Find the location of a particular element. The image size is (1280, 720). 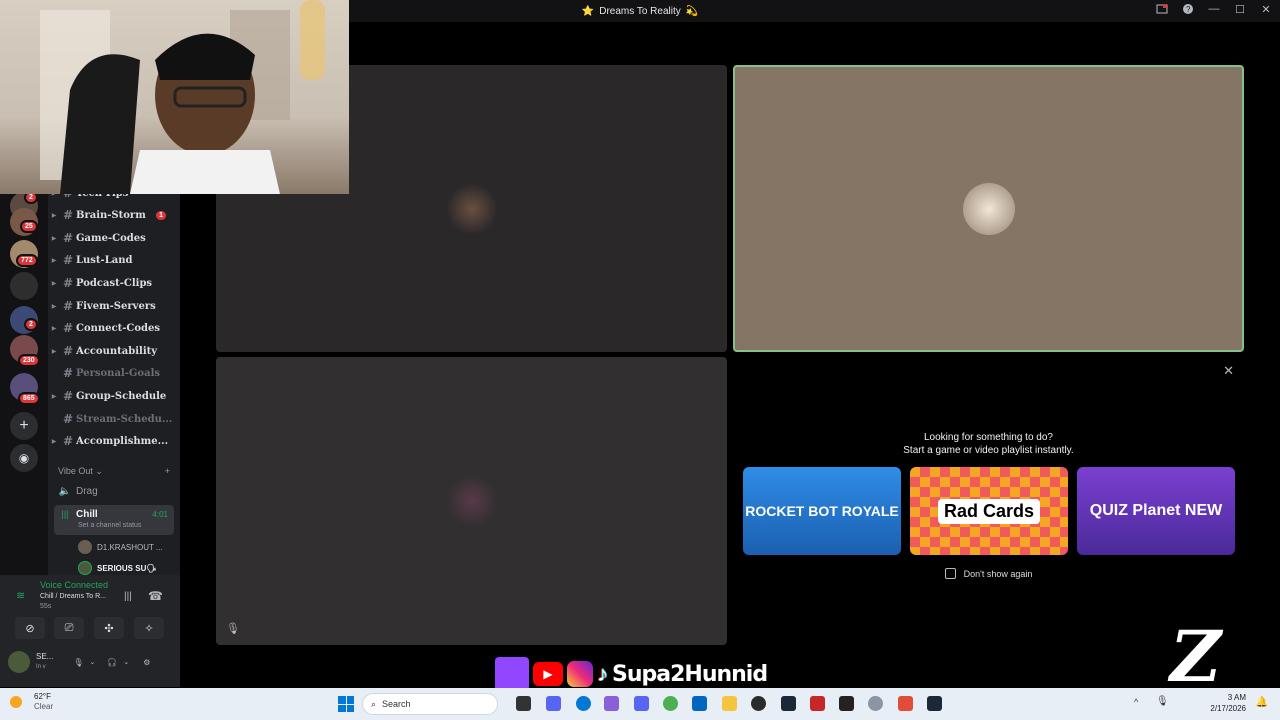

game-card: Rad Cards is located at coordinates (989, 511).